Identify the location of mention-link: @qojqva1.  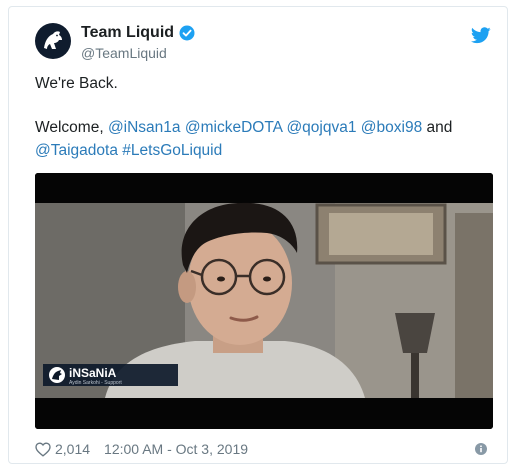
(321, 127).